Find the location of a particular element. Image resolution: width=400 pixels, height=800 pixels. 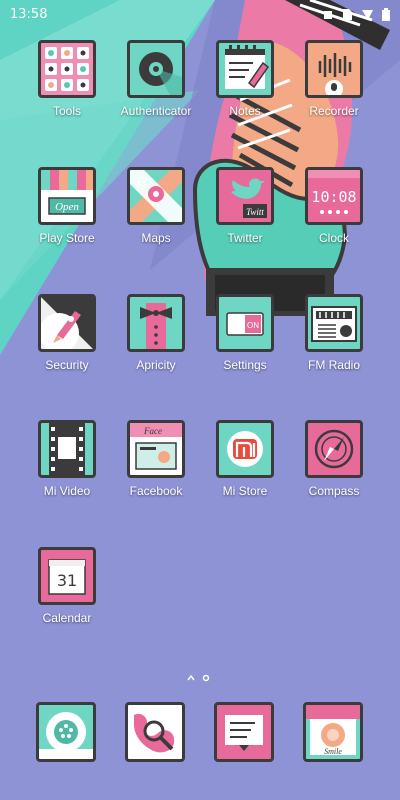

dock-messages is located at coordinates (244, 749).